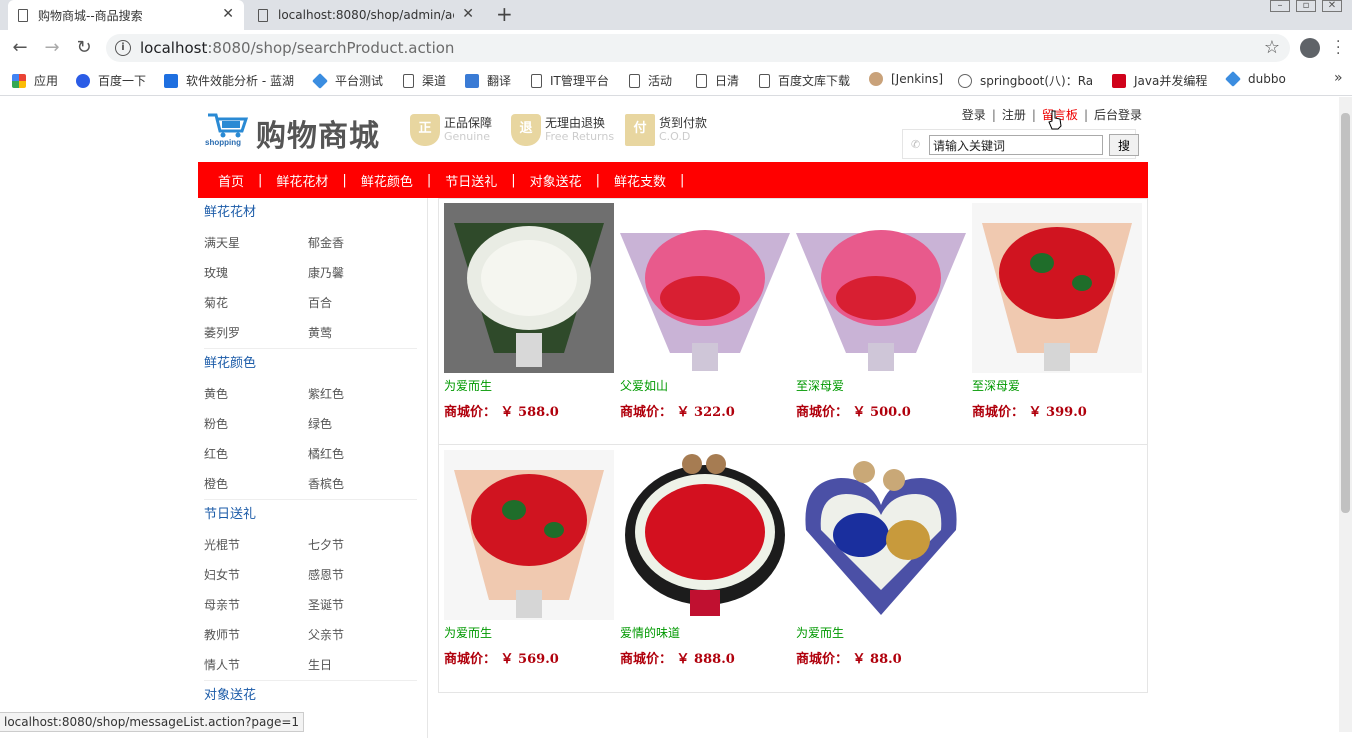 This screenshot has width=1352, height=738. I want to click on bookmark-item: Java并发编程, so click(1159, 80).